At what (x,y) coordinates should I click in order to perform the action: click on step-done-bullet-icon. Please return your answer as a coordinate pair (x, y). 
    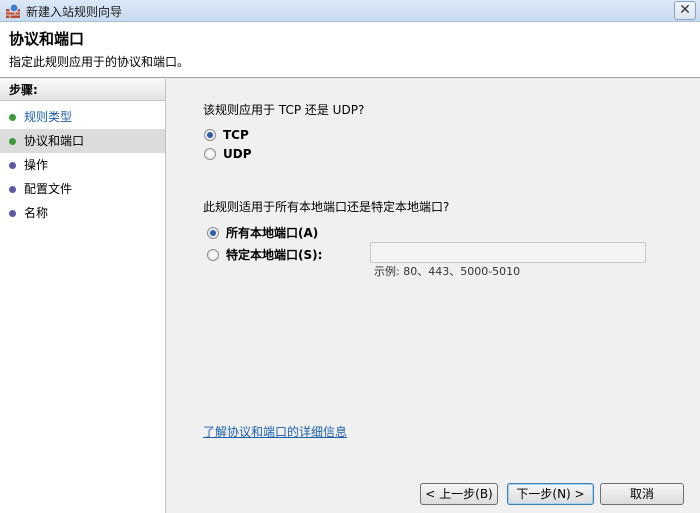
    Looking at the image, I should click on (12, 117).